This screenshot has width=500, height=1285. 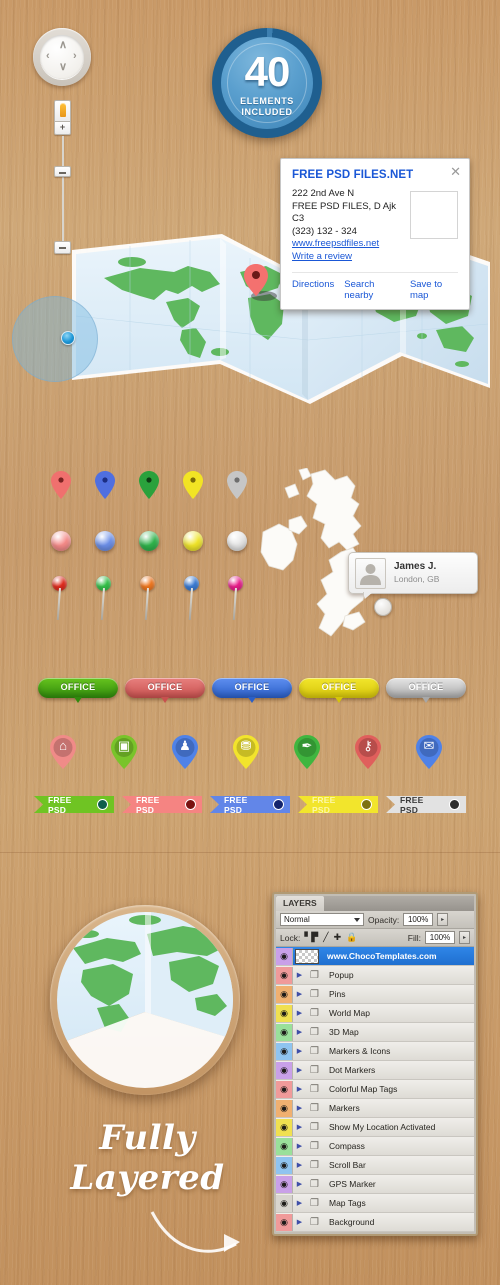 I want to click on close-icon: ✕, so click(x=455, y=171).